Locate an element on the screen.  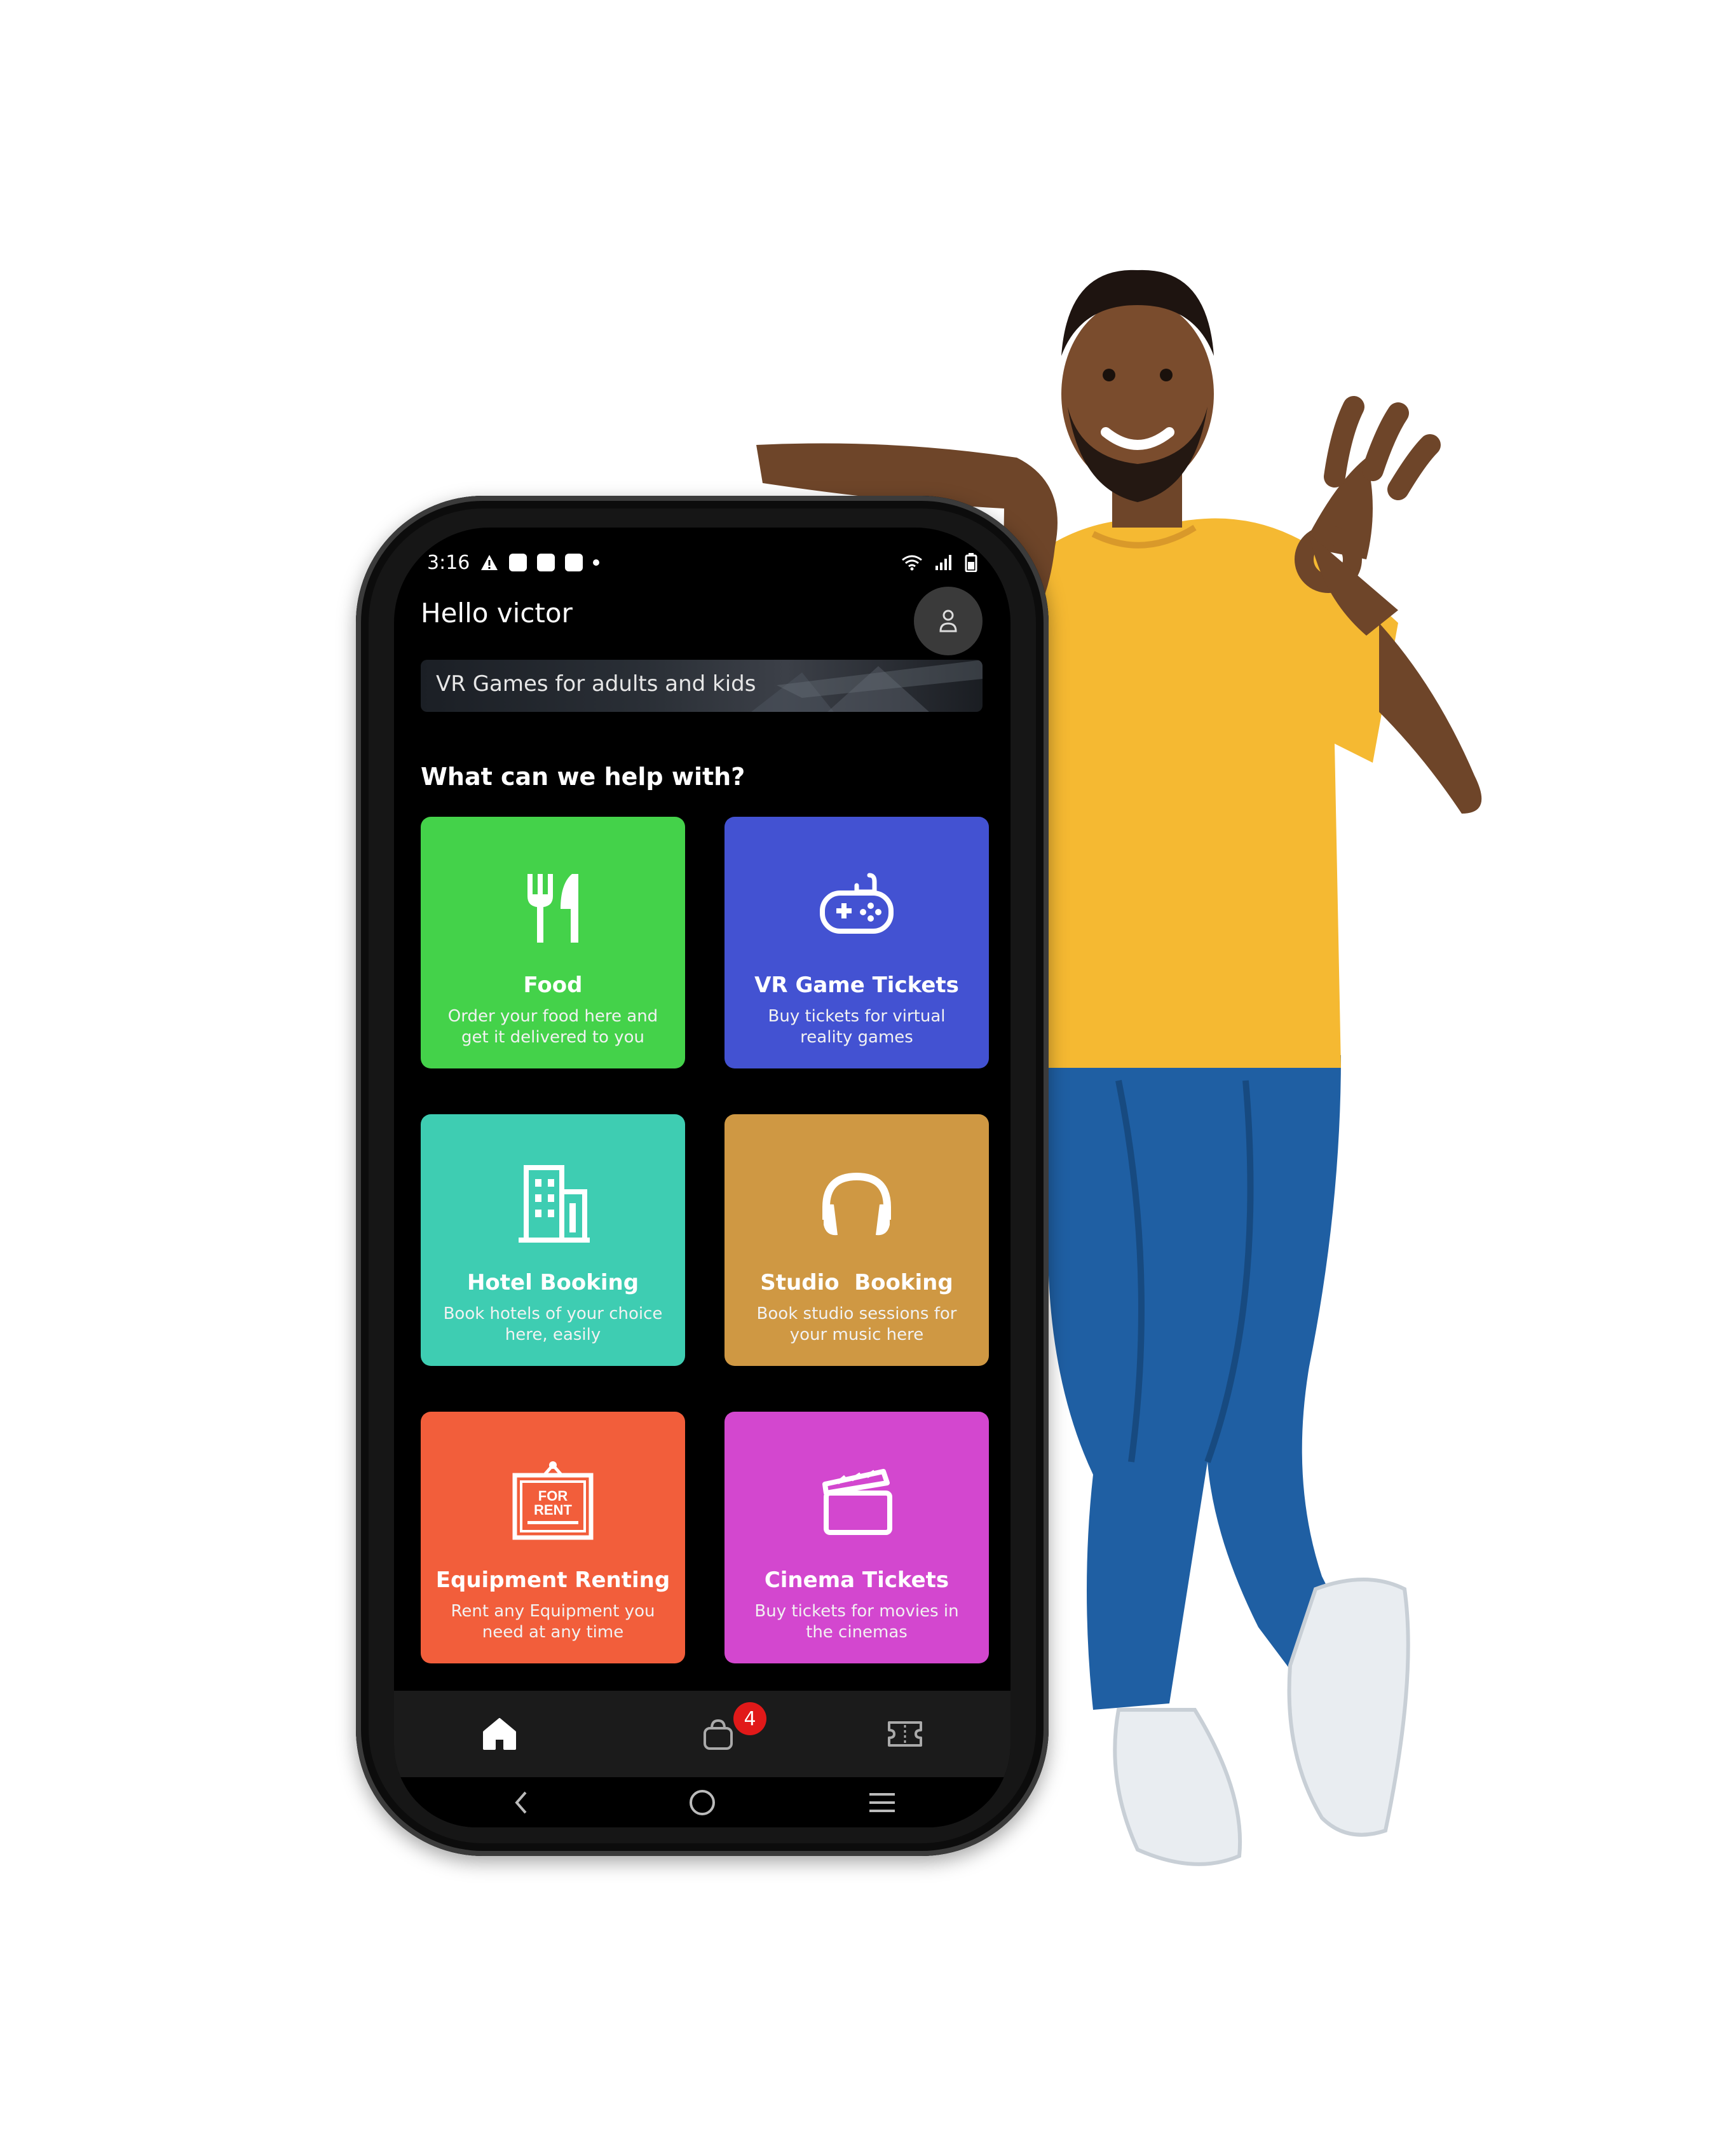
promo-banner: VR Games for adults and kids is located at coordinates (702, 686).